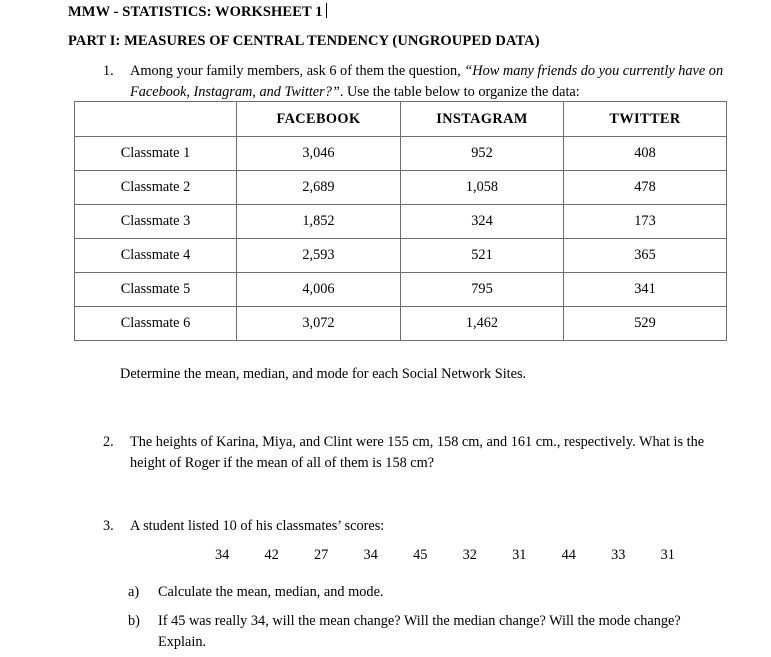 The image size is (771, 657). I want to click on score-value: 42, so click(271, 555).